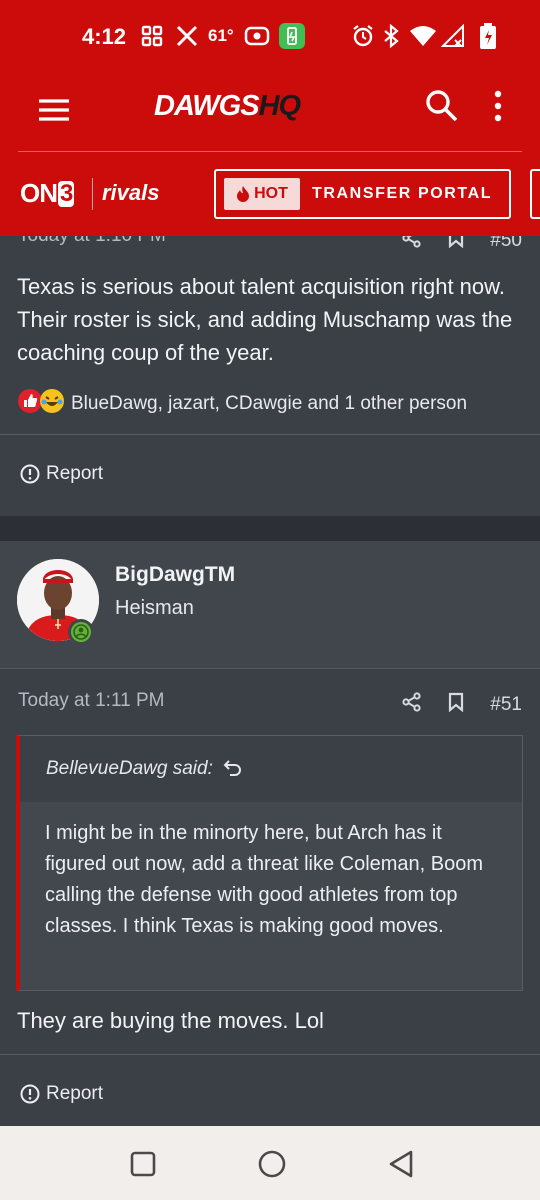 The height and width of the screenshot is (1200, 540). I want to click on status-time: 4:12, so click(104, 36).